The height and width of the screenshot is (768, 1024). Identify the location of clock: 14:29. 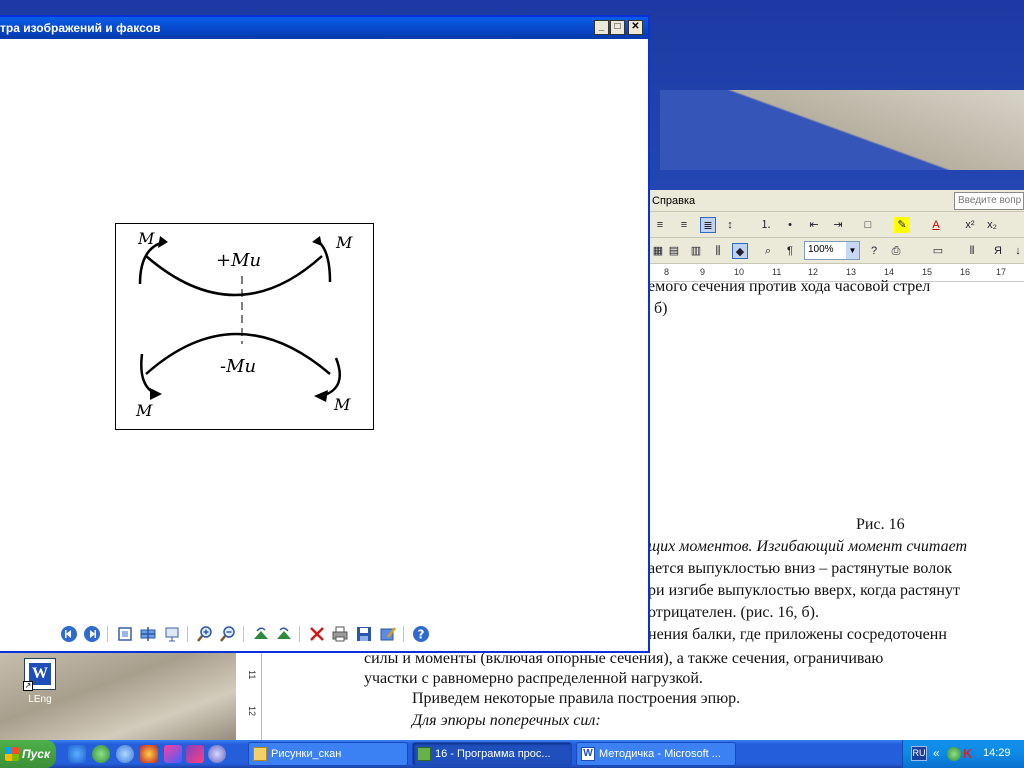
(997, 753).